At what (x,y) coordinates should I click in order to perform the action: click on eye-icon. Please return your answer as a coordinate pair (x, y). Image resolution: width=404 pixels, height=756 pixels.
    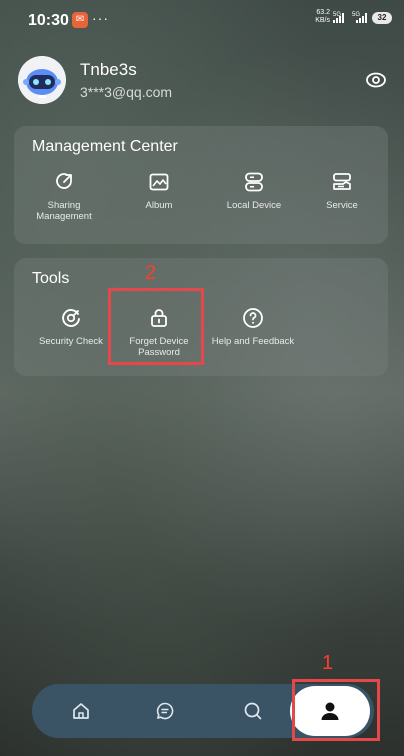
    Looking at the image, I should click on (376, 80).